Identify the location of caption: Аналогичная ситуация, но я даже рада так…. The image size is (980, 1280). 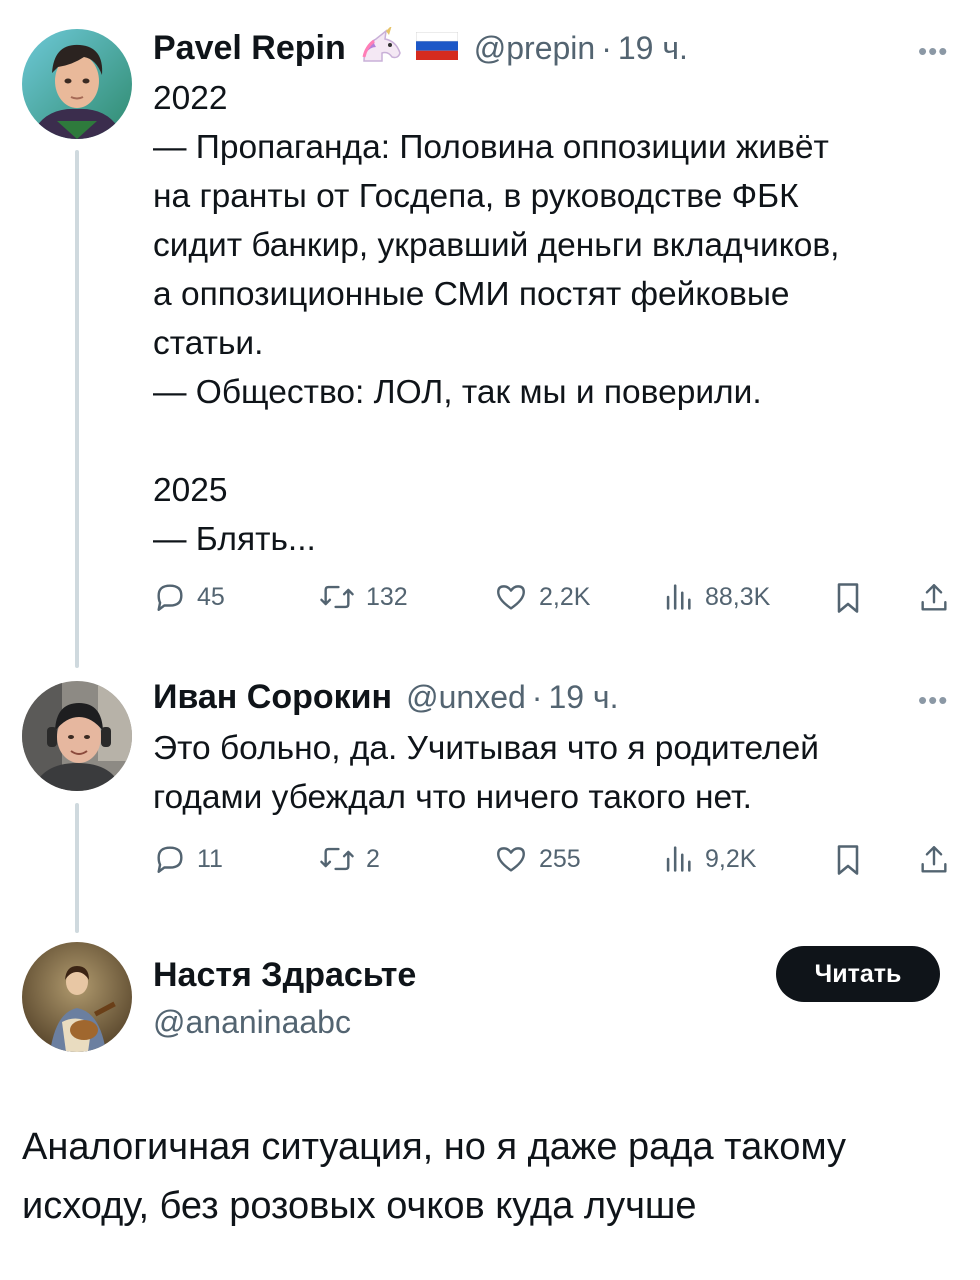
(434, 1177).